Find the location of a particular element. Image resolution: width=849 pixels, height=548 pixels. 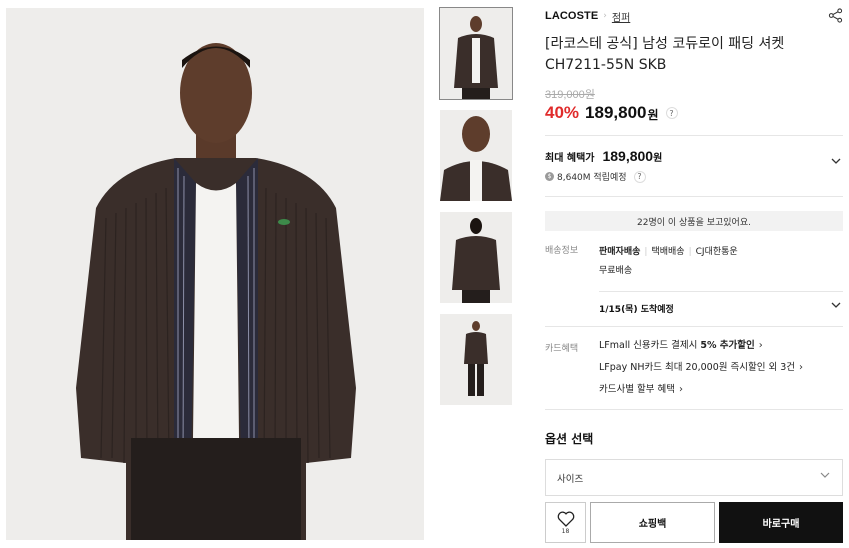

shipping-label: 배송정보 is located at coordinates (562, 251).